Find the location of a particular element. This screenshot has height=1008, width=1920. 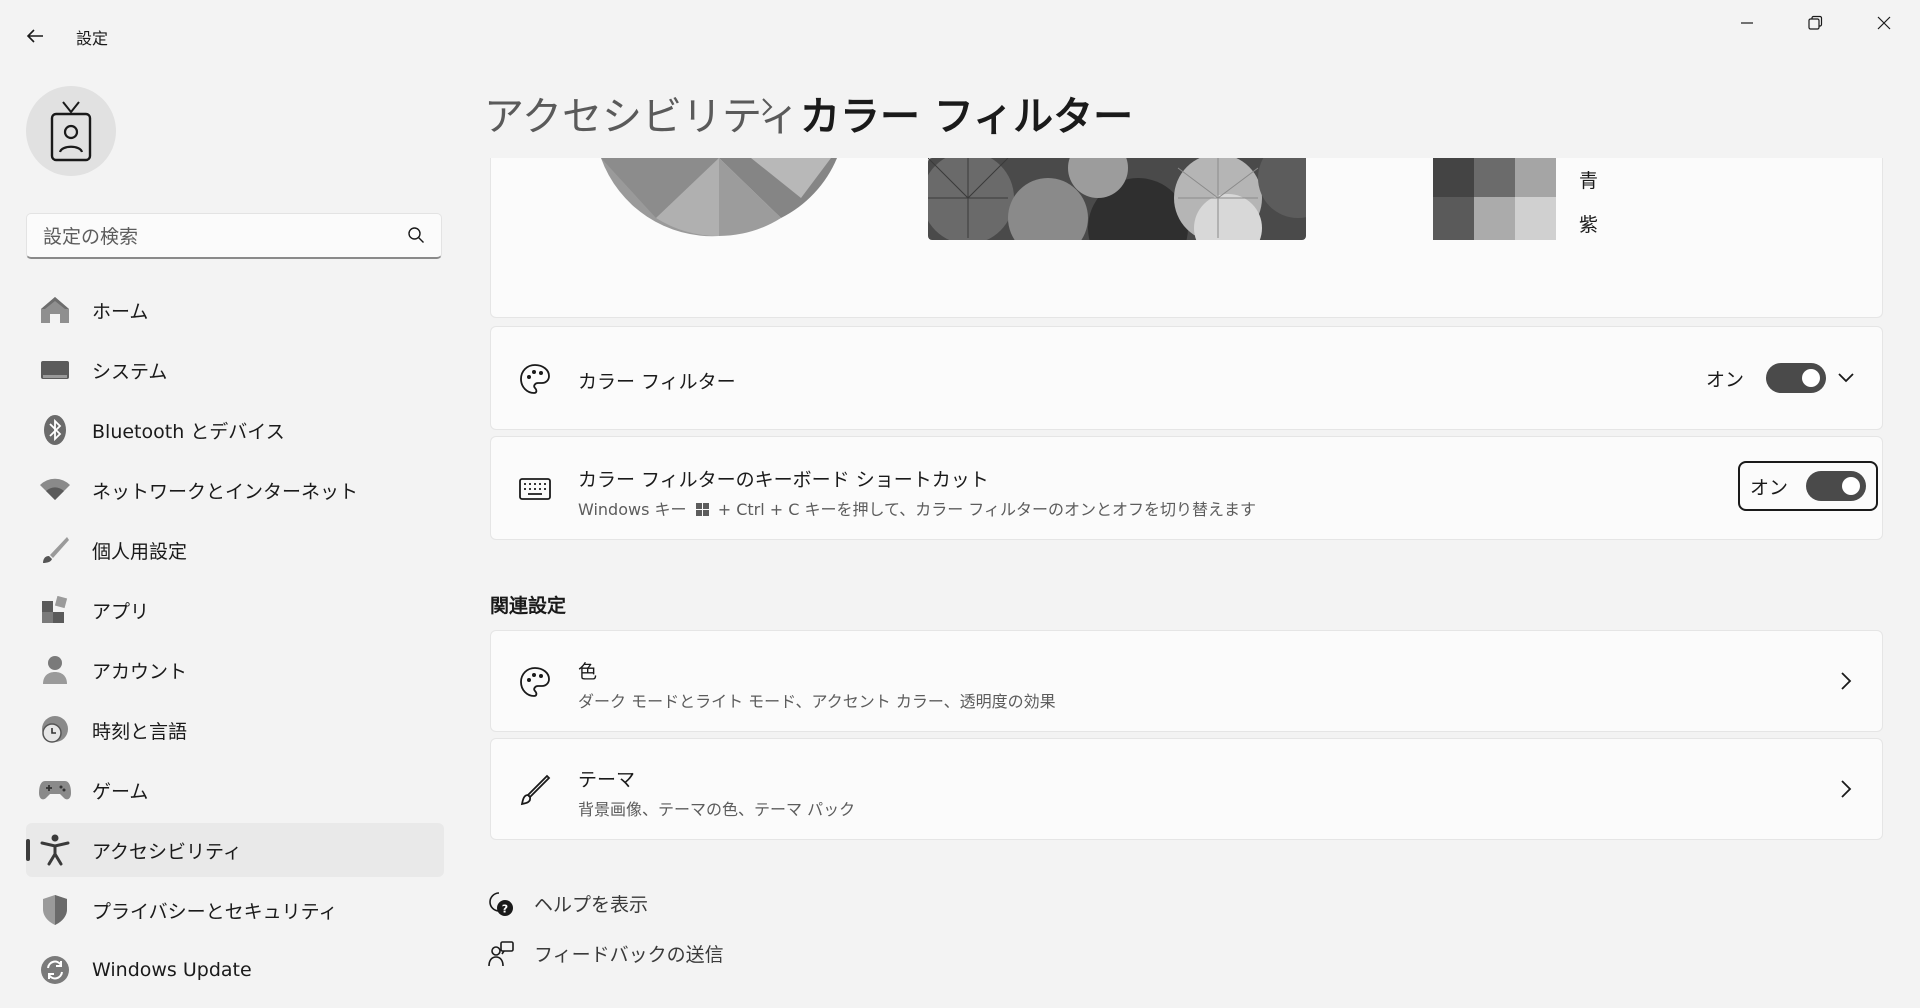

shortcut-title: カラー フィルターのキーボード ショートカット is located at coordinates (783, 480).